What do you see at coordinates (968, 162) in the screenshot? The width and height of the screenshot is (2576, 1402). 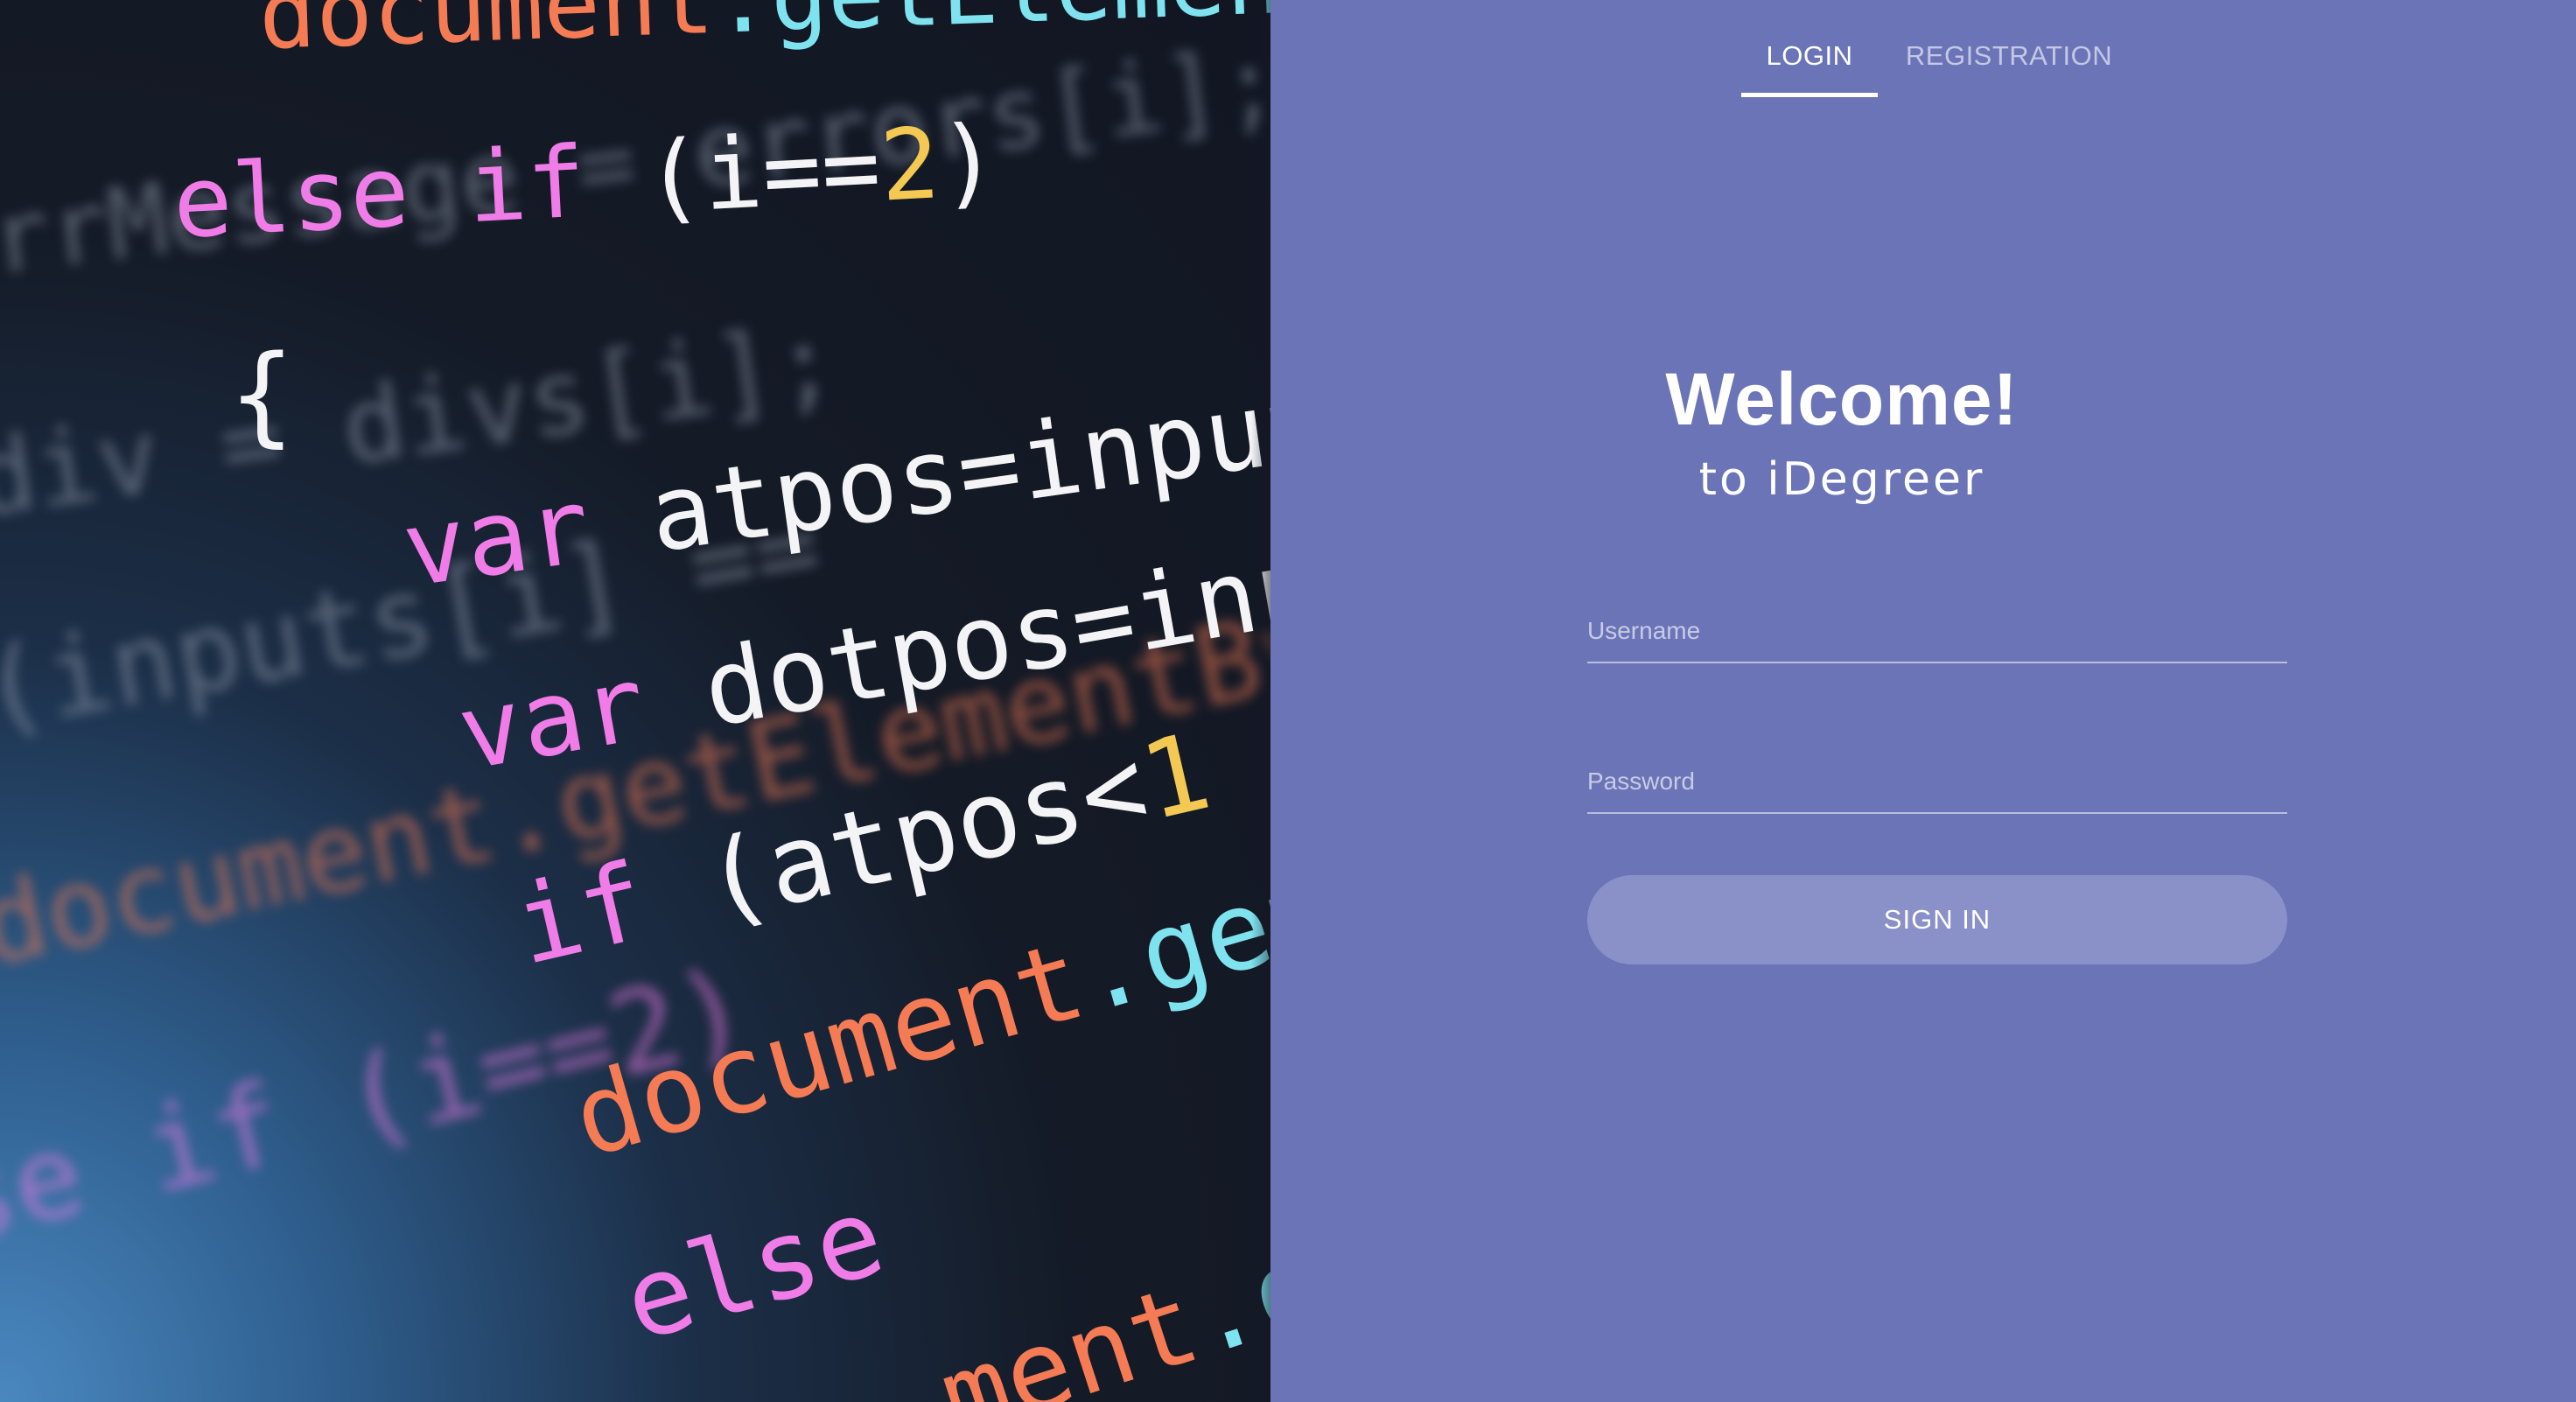 I see `code-token: )` at bounding box center [968, 162].